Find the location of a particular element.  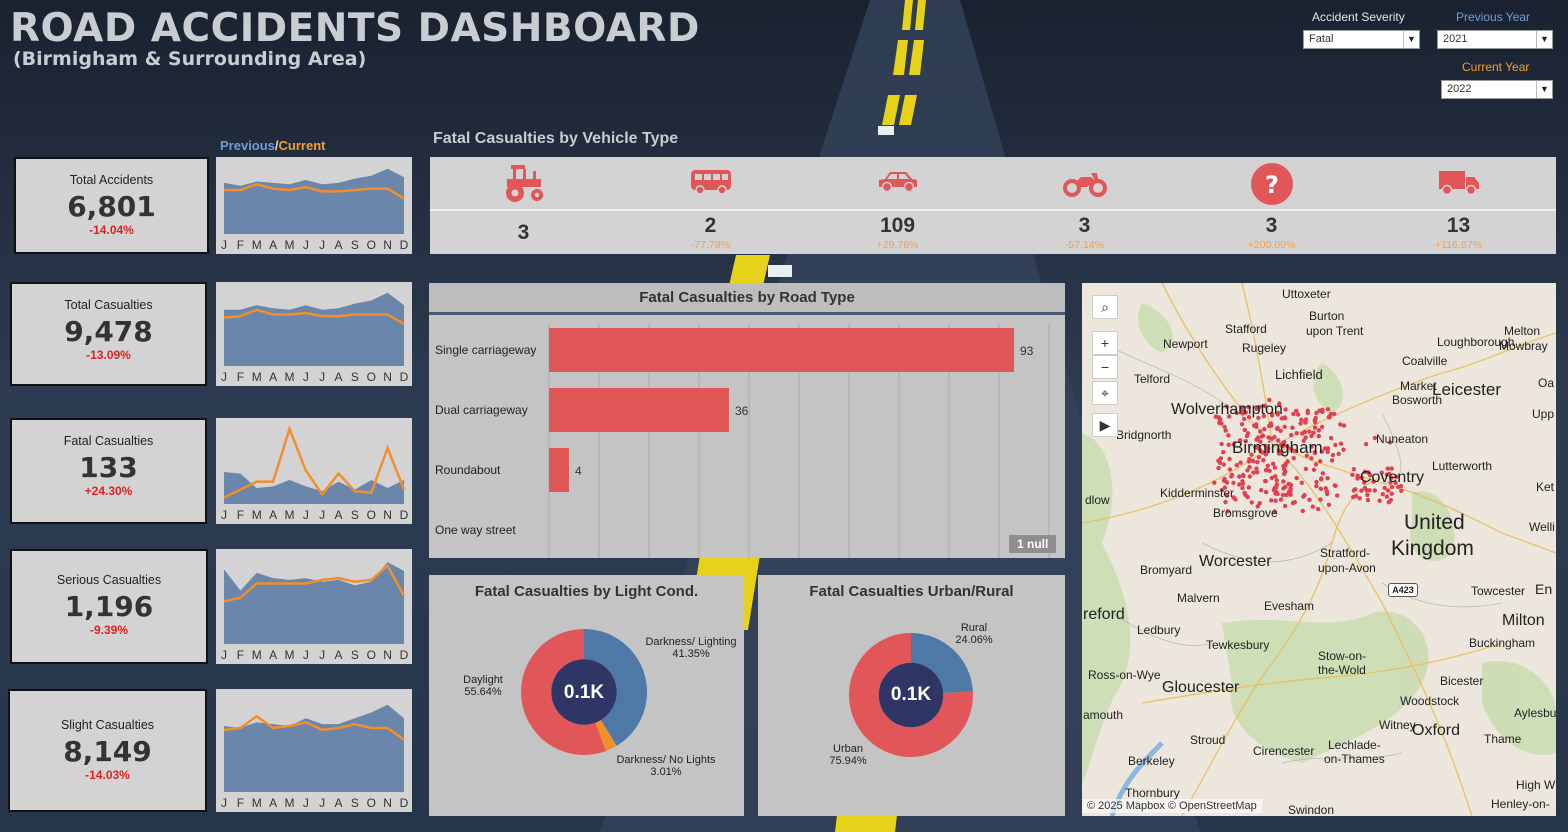

previous-year-dropdown: 2021 ▼ is located at coordinates (1495, 39).